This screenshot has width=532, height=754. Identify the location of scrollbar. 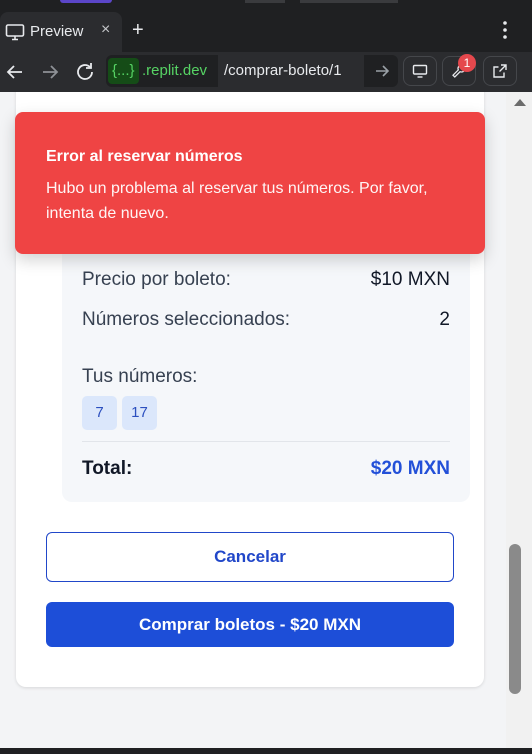
(519, 420).